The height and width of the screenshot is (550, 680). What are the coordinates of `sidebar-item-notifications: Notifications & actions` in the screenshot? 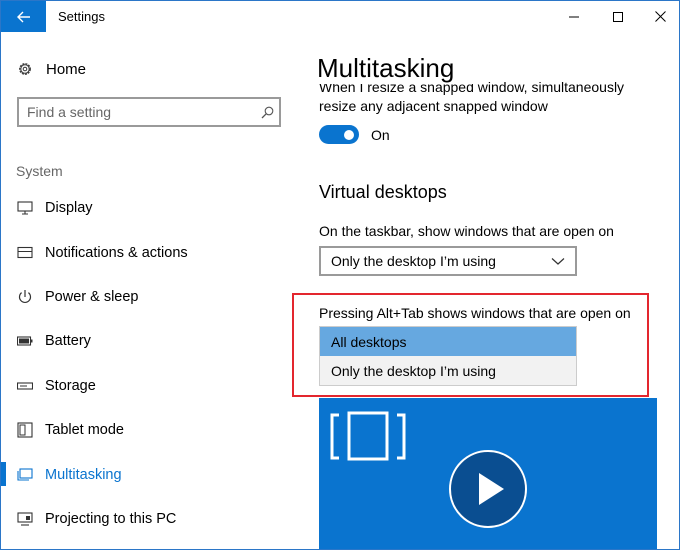 It's located at (151, 252).